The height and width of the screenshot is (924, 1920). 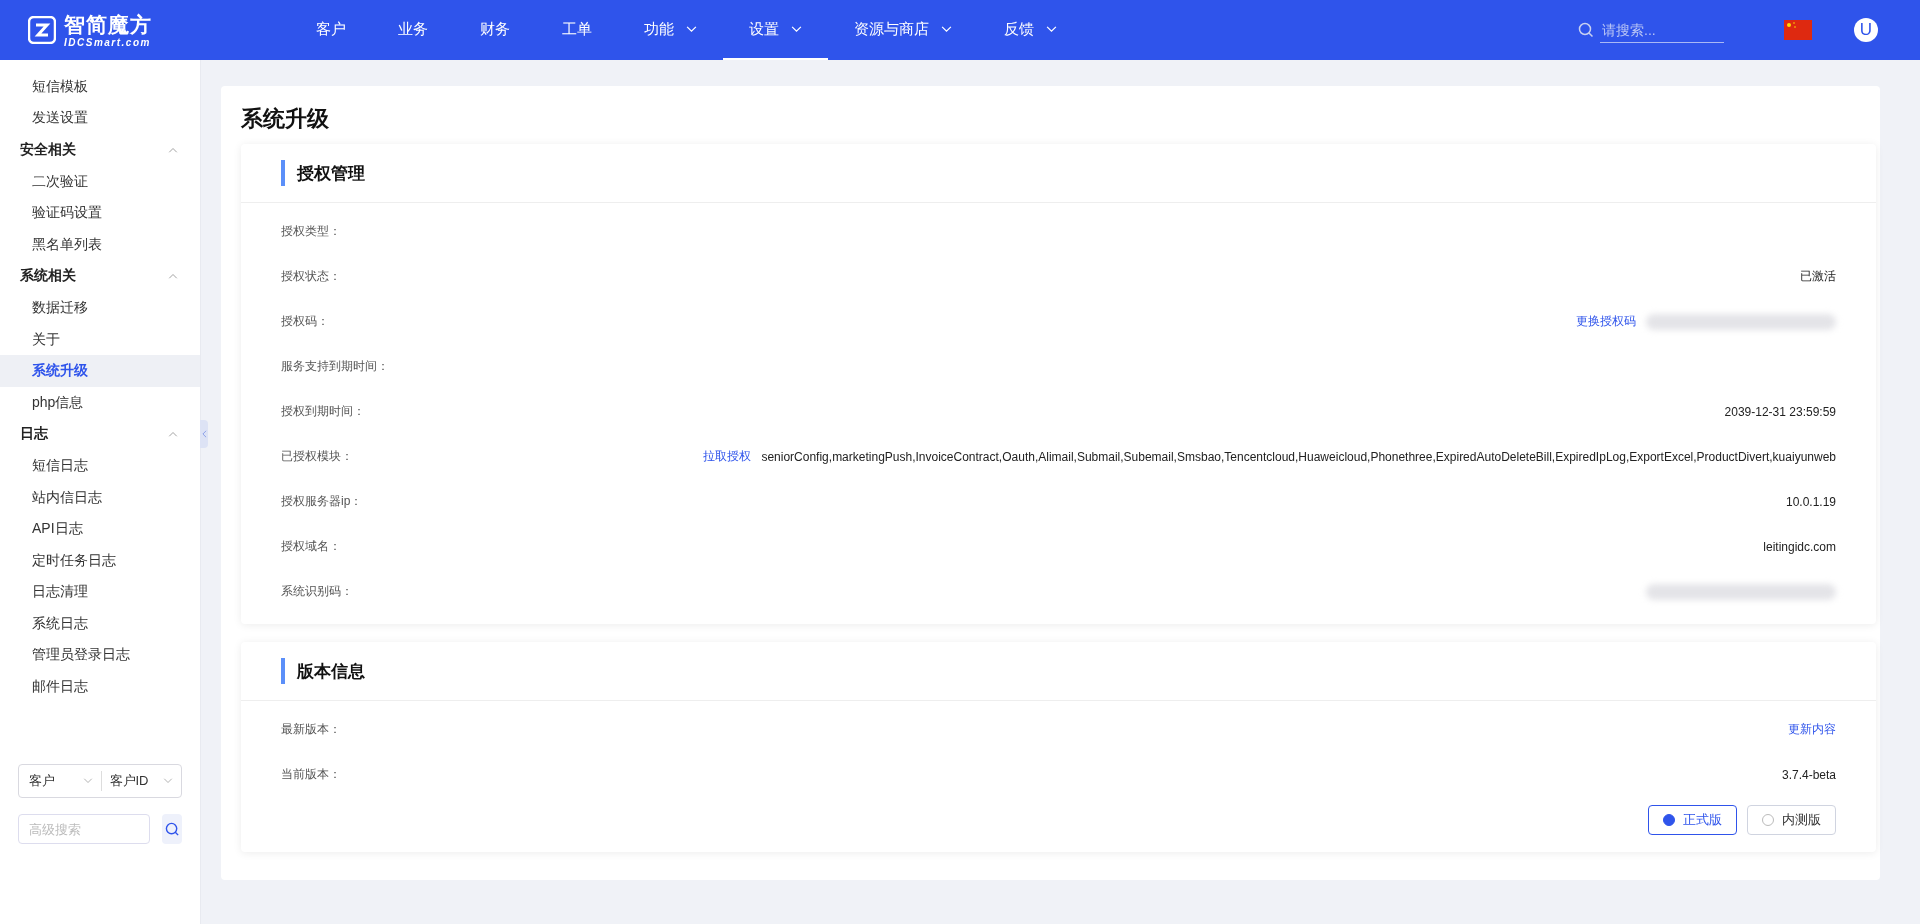 What do you see at coordinates (100, 655) in the screenshot?
I see `sidebar-item: 管理员登录日志` at bounding box center [100, 655].